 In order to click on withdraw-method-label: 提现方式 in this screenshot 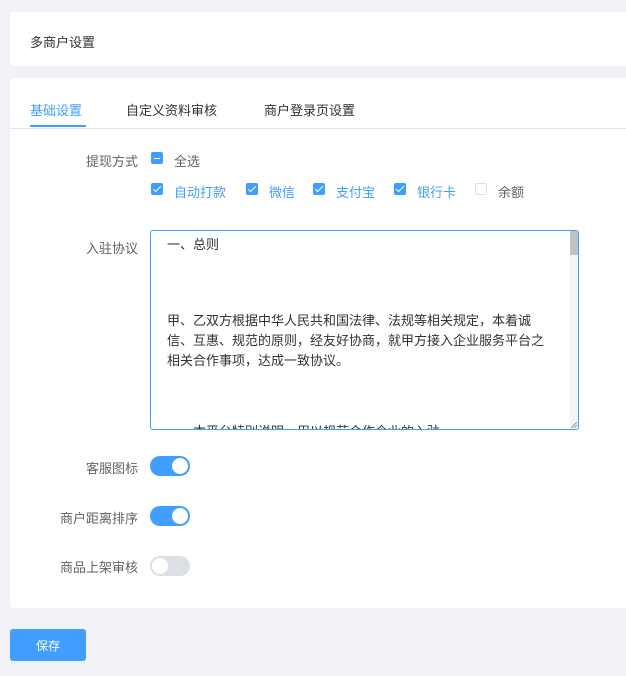, I will do `click(111, 161)`.